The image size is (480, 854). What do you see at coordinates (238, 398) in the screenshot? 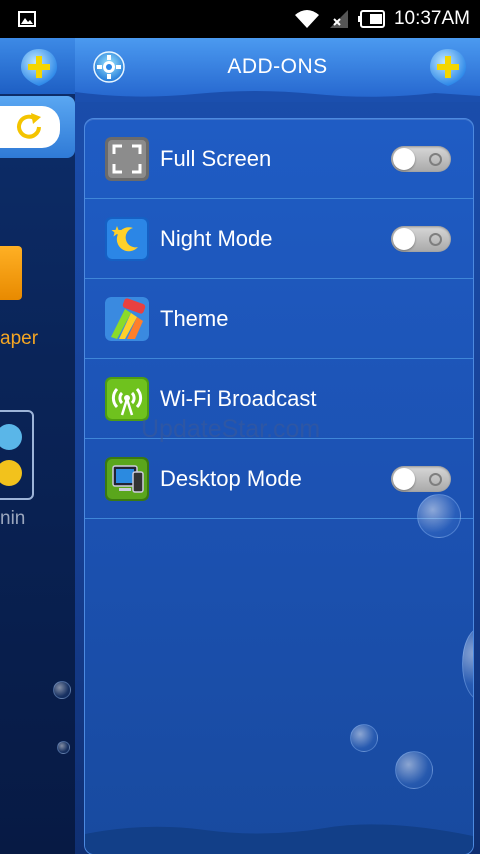
I see `list-item-label: Wi-Fi Broadcast` at bounding box center [238, 398].